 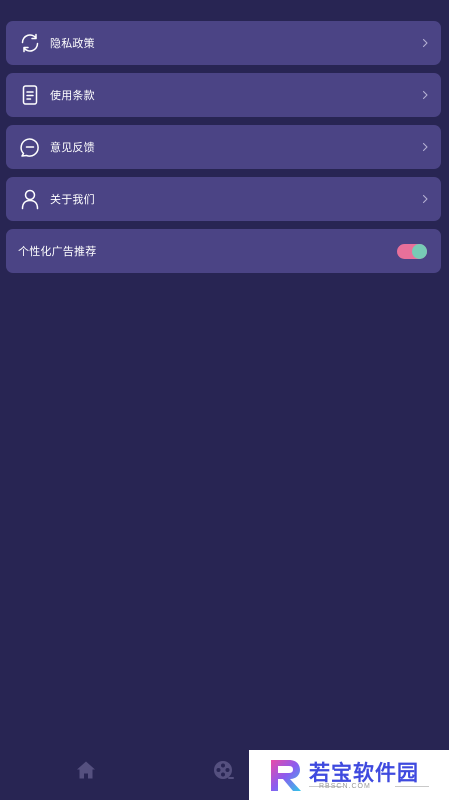 What do you see at coordinates (223, 199) in the screenshot?
I see `menu-item-about-us: 关于我们` at bounding box center [223, 199].